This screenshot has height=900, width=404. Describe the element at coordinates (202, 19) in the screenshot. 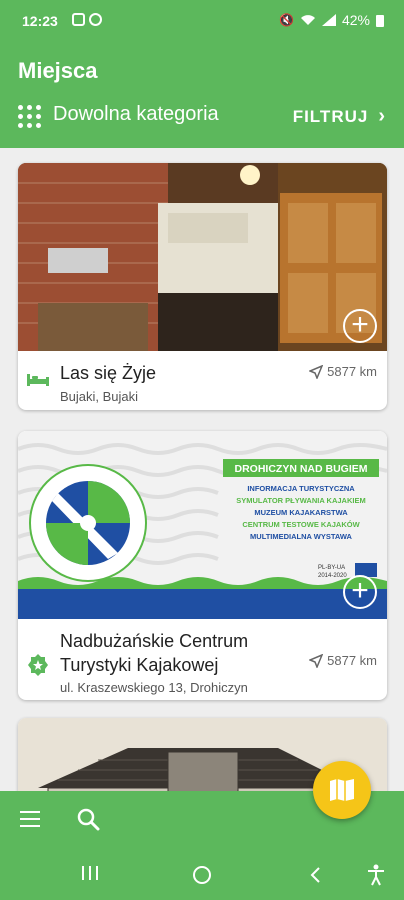

I see `status-bar: 12:23 🔇 42%` at that location.